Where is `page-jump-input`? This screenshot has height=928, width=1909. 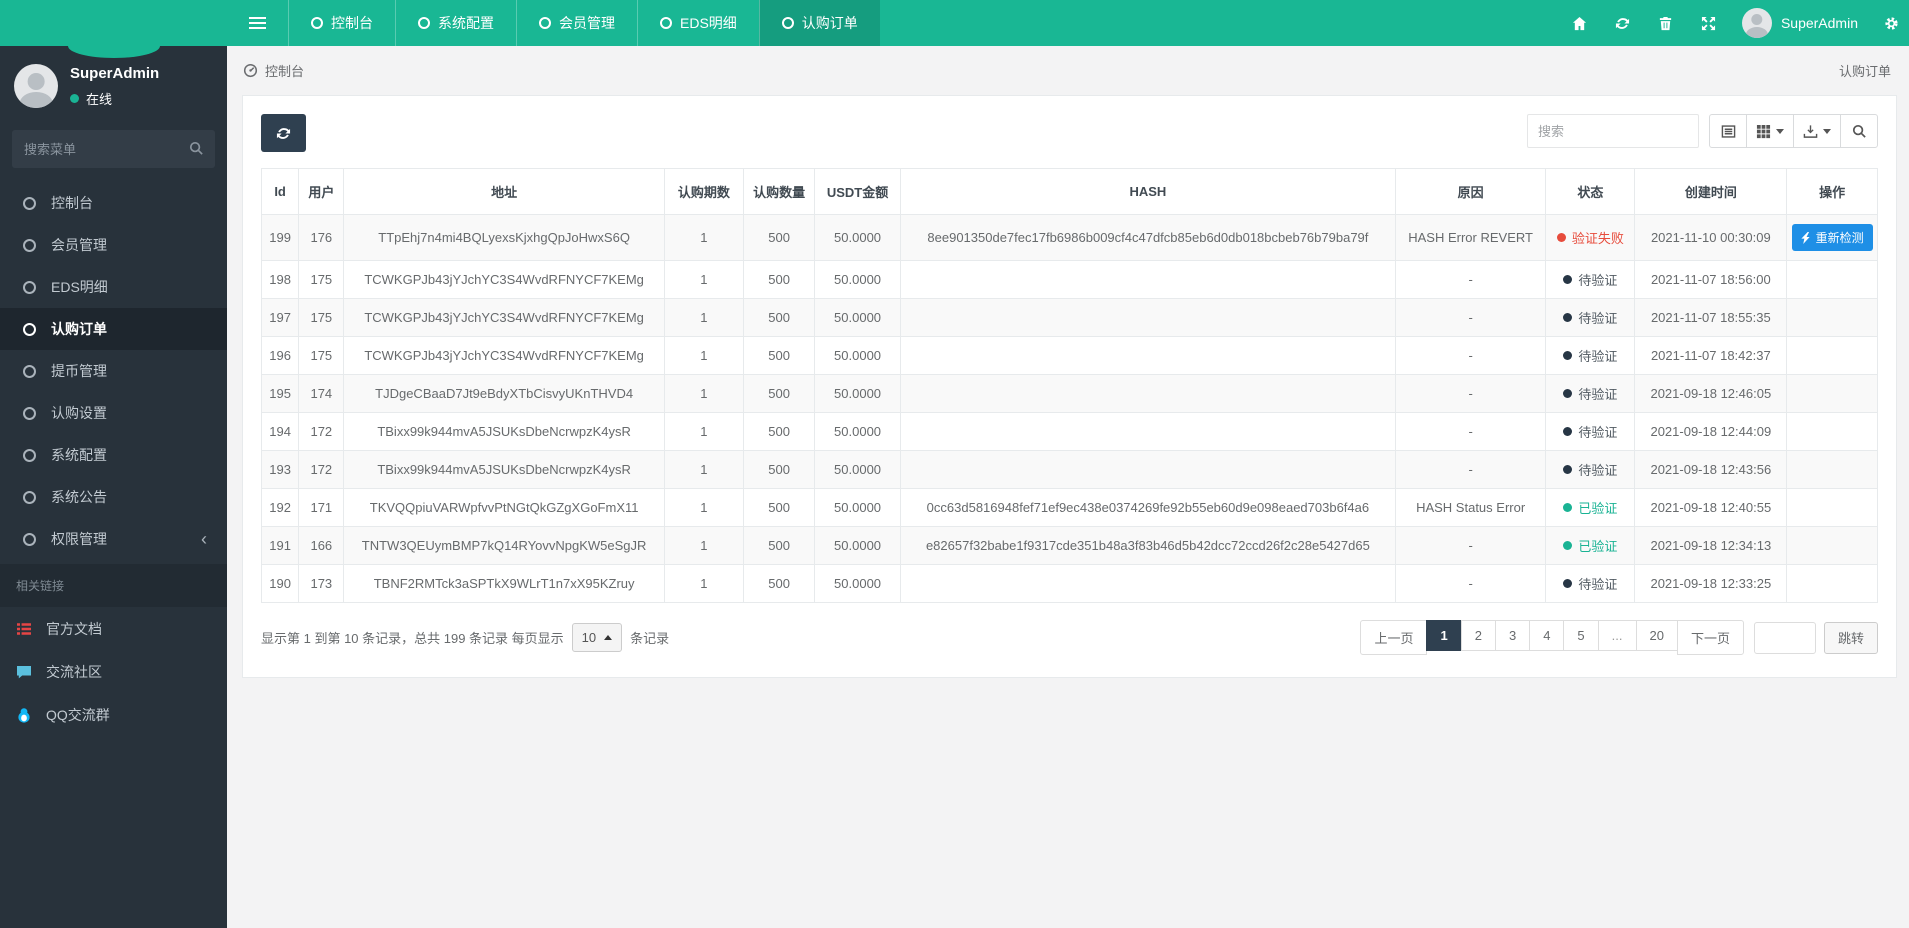
page-jump-input is located at coordinates (1784, 637).